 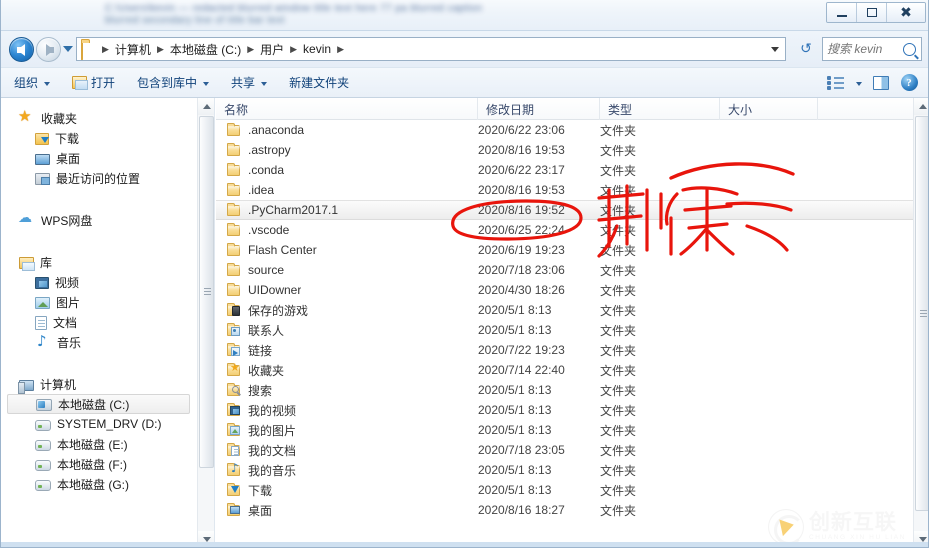 What do you see at coordinates (564, 330) in the screenshot?
I see `table-row: 联系人 2020/5/1 8:13 文件夹` at bounding box center [564, 330].